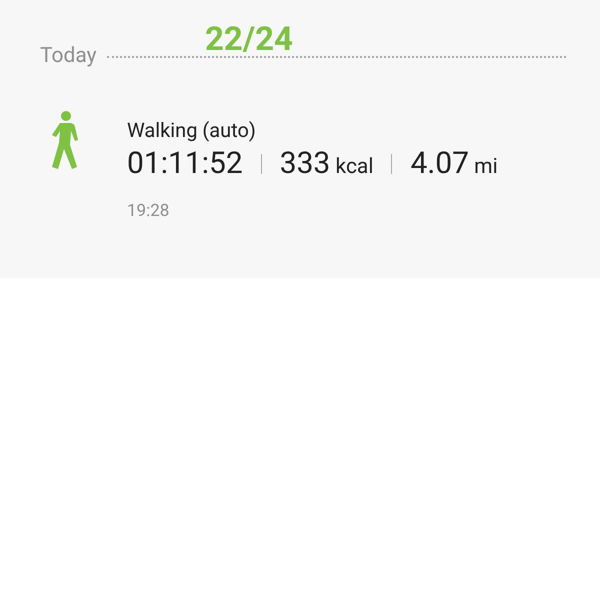 The image size is (600, 600). Describe the element at coordinates (327, 163) in the screenshot. I see `stat-value: 333 kcal` at that location.